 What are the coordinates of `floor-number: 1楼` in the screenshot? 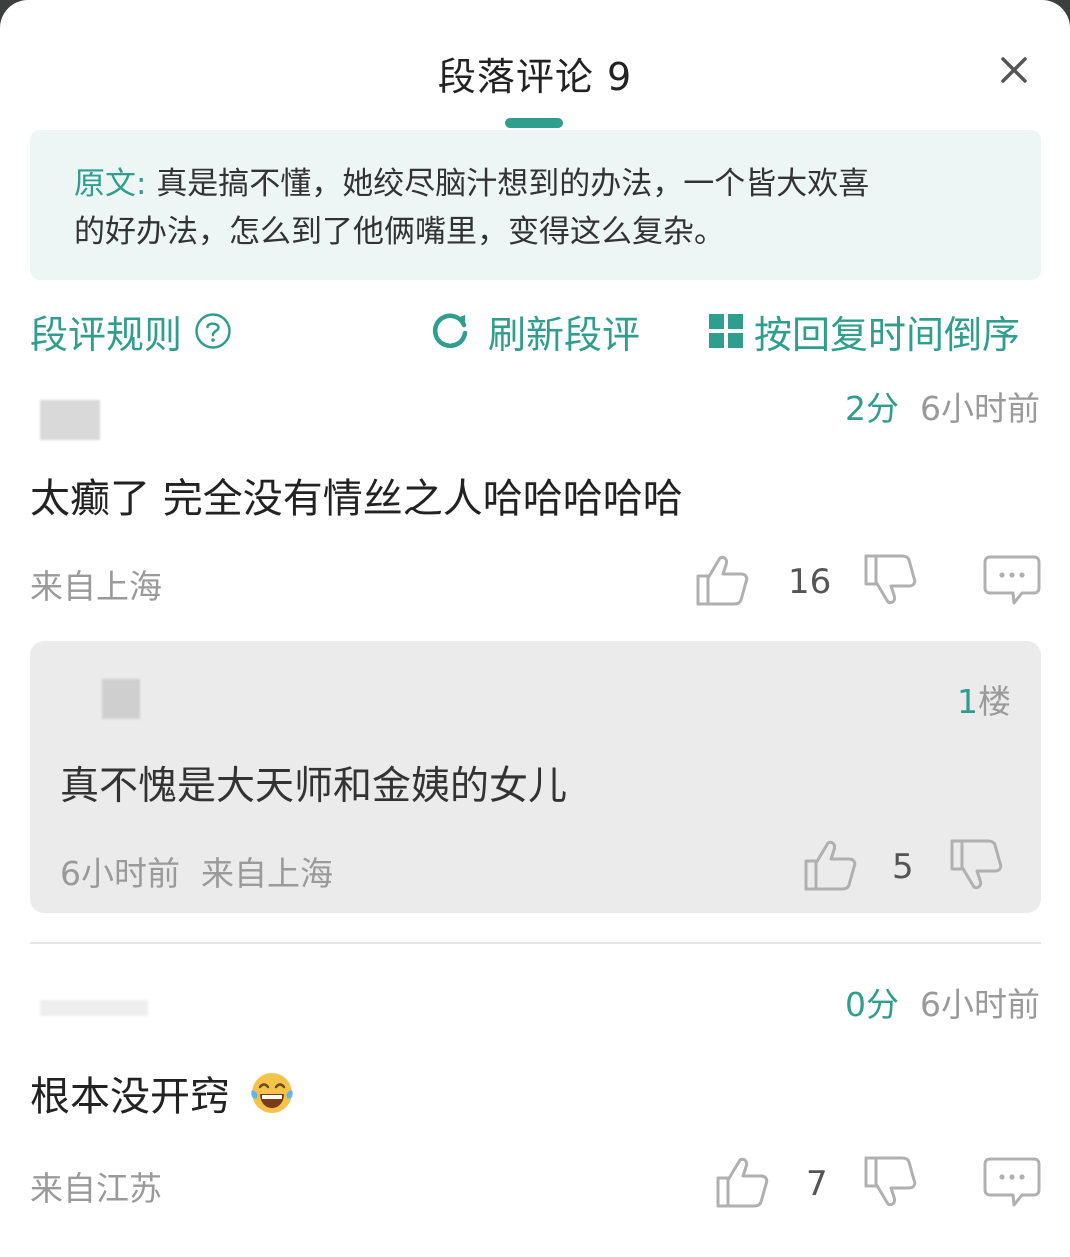 It's located at (984, 699).